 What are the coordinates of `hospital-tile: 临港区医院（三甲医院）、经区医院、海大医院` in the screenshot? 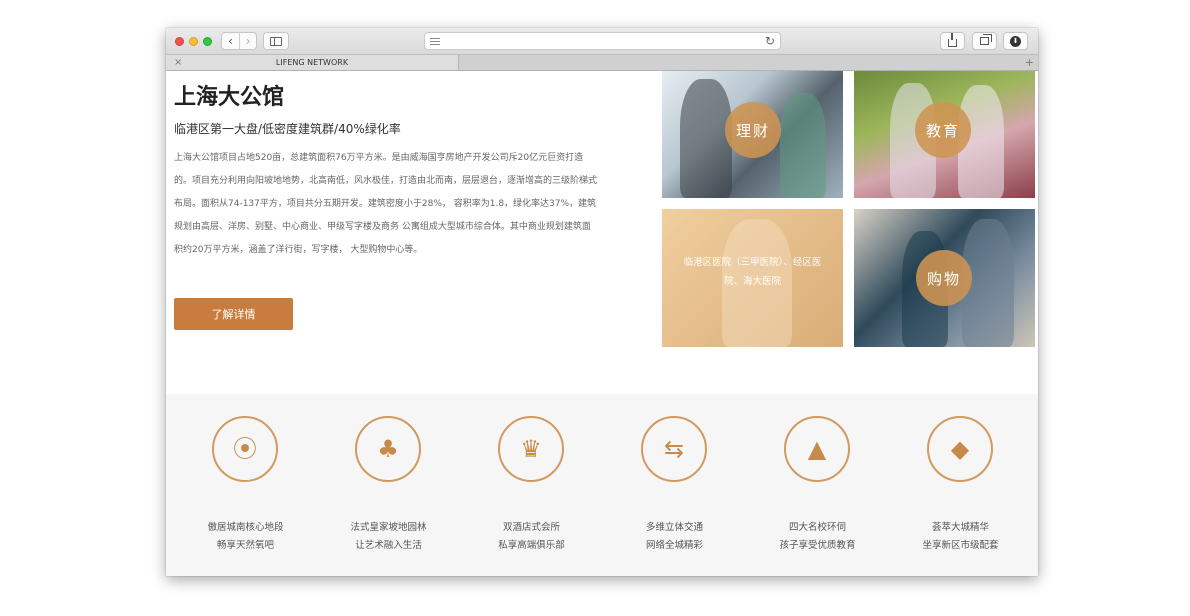 It's located at (752, 278).